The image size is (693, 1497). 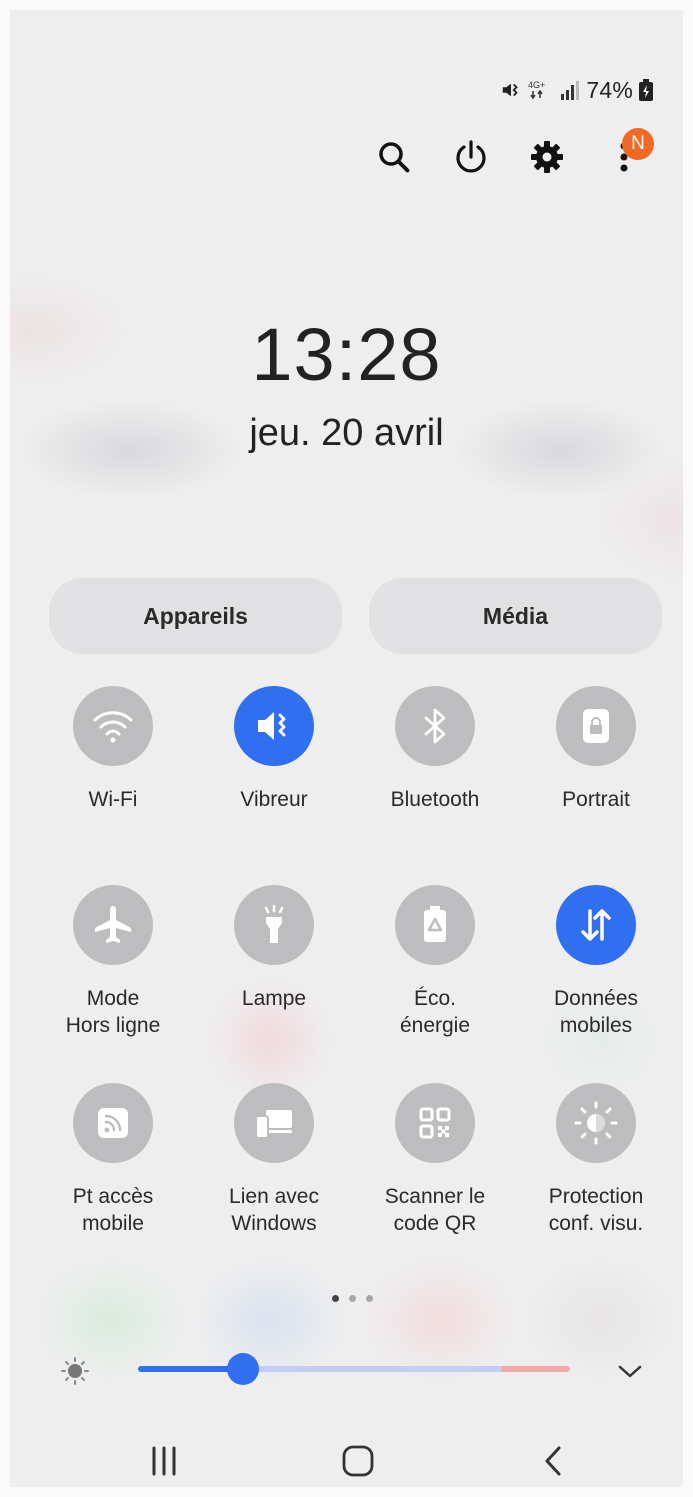 I want to click on tile-hotspot: Pt accès mobile, so click(x=113, y=1160).